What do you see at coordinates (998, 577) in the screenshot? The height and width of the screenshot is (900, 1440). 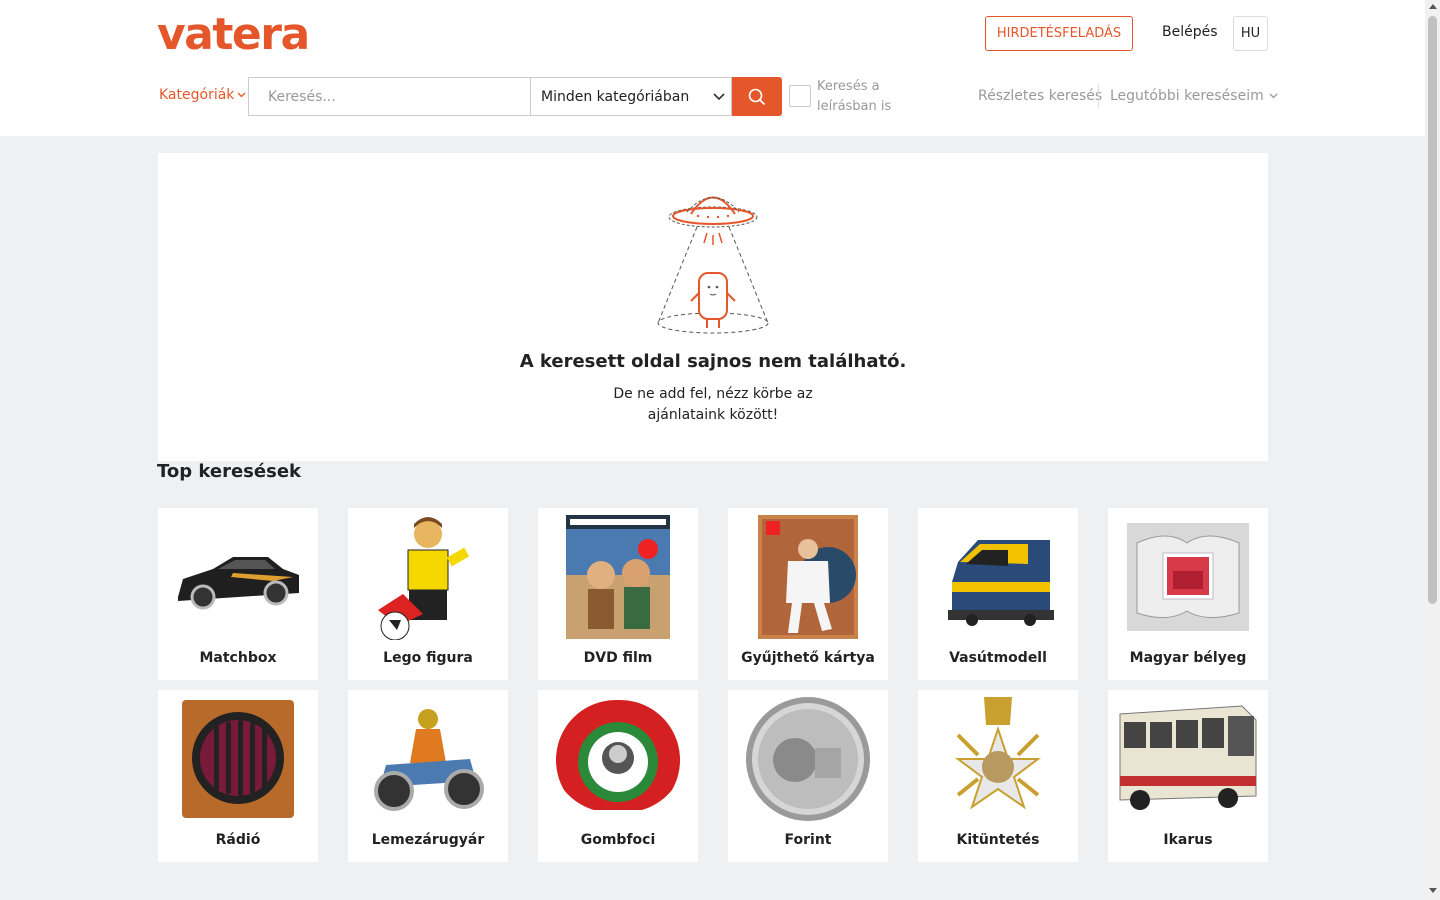 I see `model-train-image` at bounding box center [998, 577].